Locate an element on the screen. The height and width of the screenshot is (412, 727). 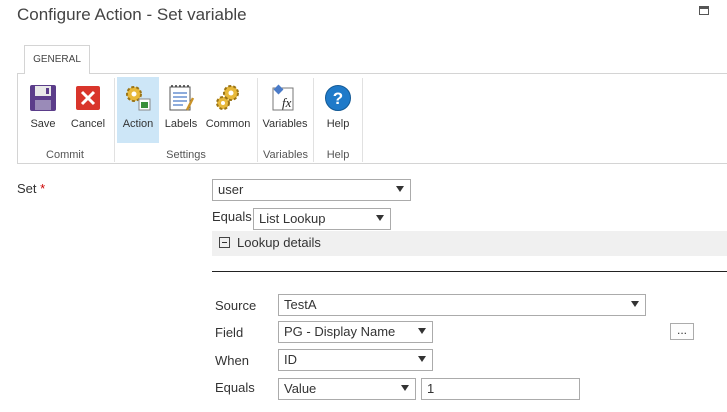
set-variable-select: user is located at coordinates (311, 190).